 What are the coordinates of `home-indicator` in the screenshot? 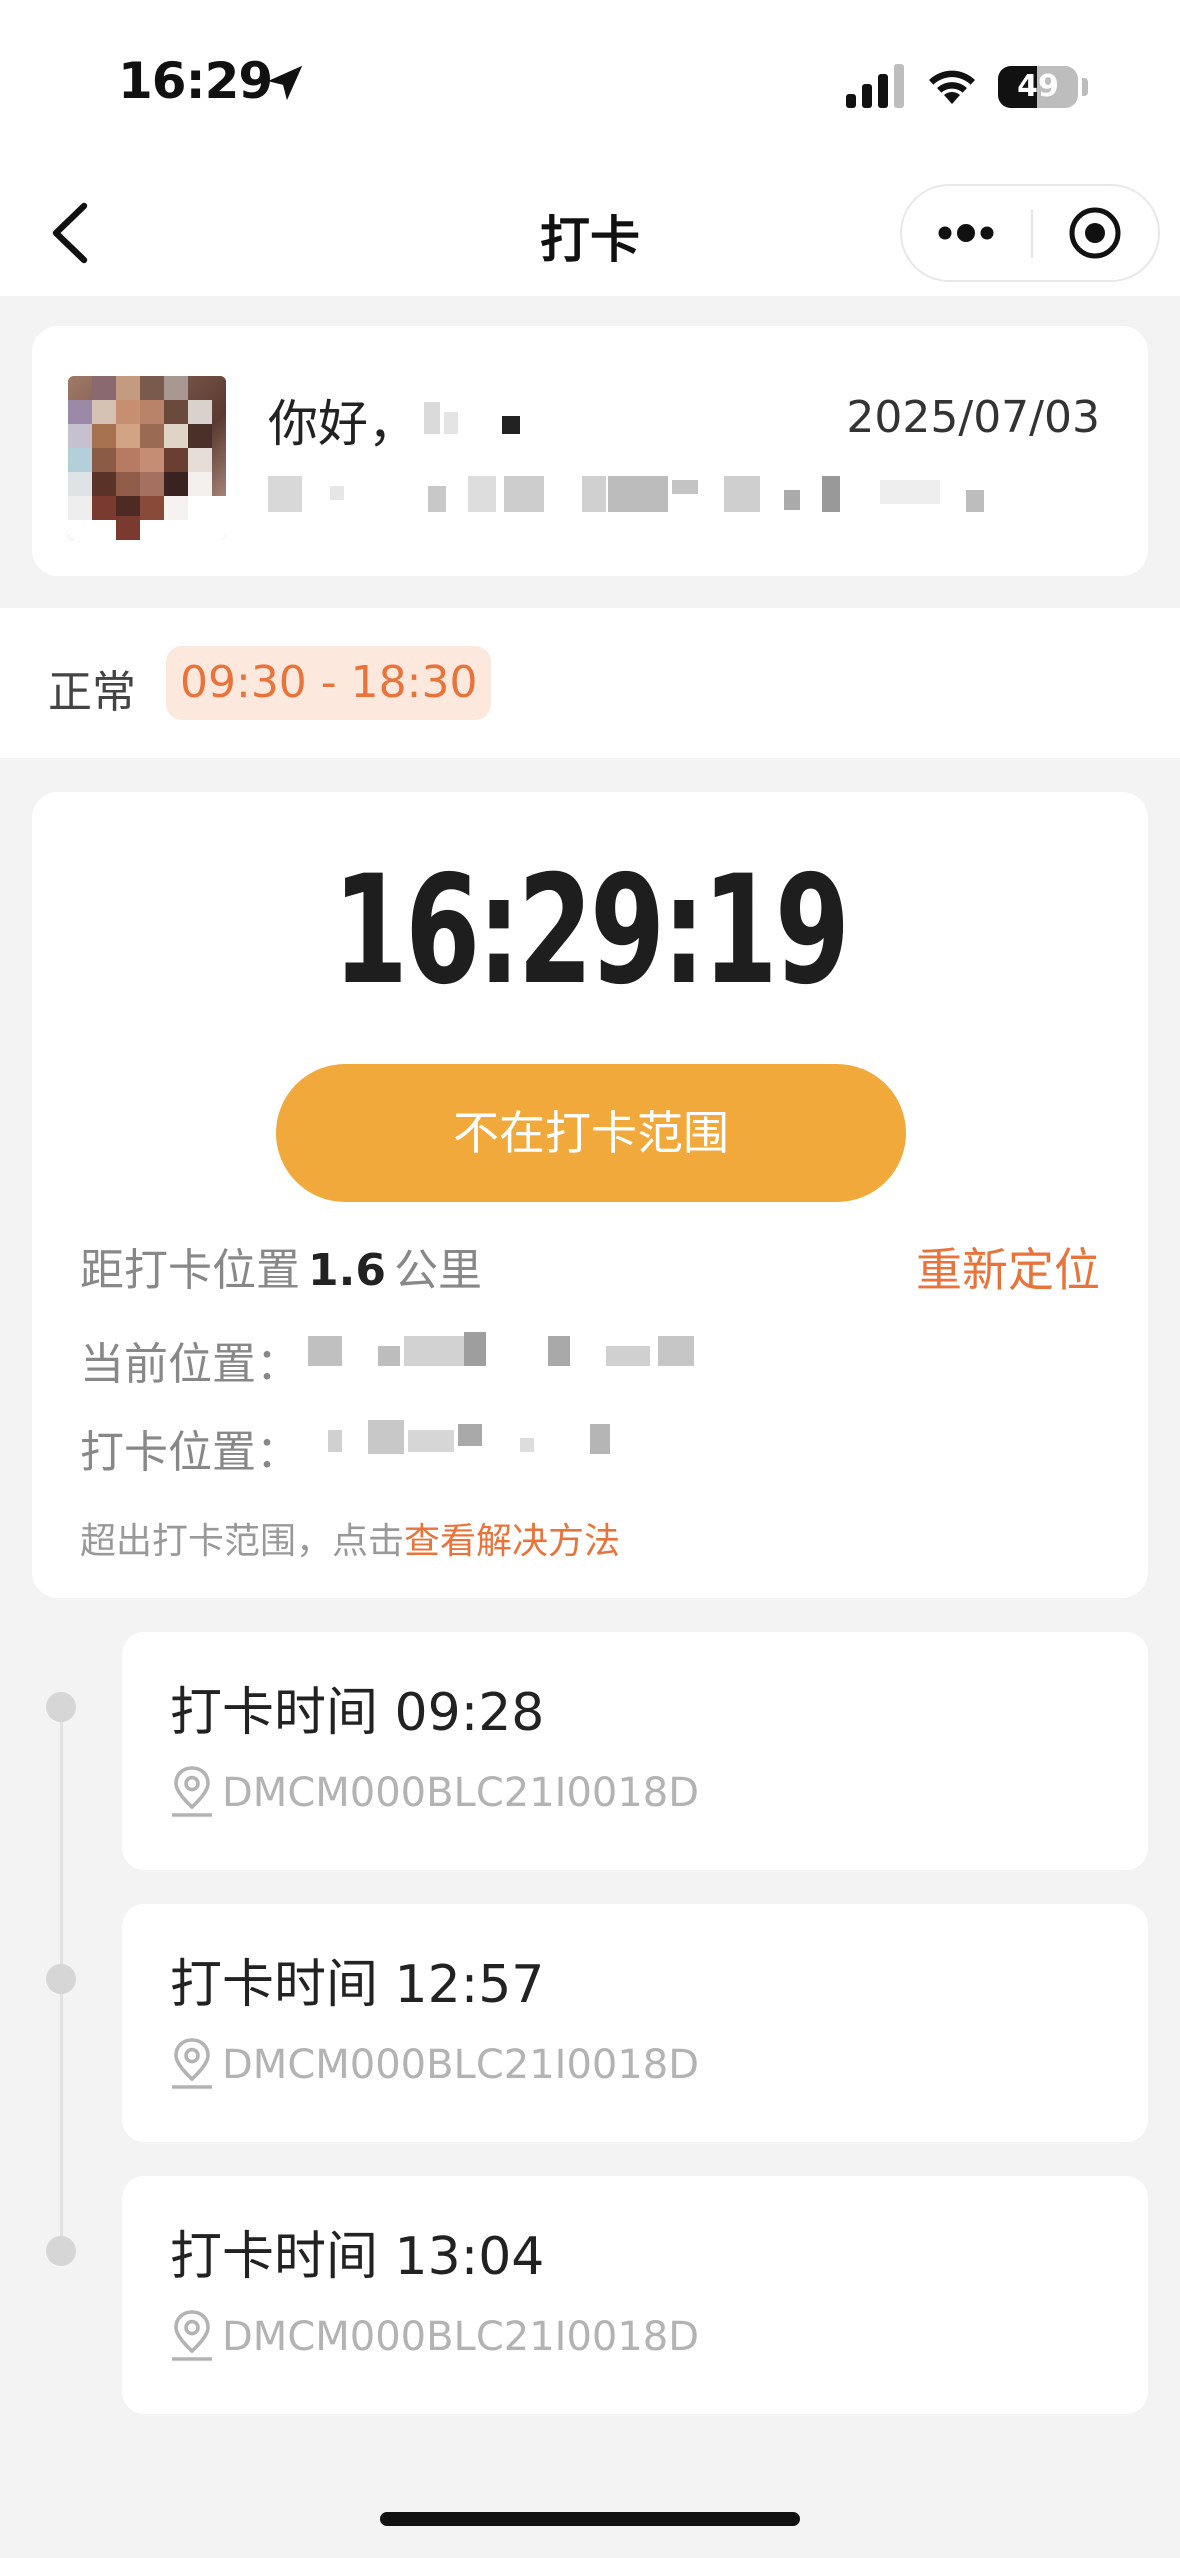 It's located at (590, 2519).